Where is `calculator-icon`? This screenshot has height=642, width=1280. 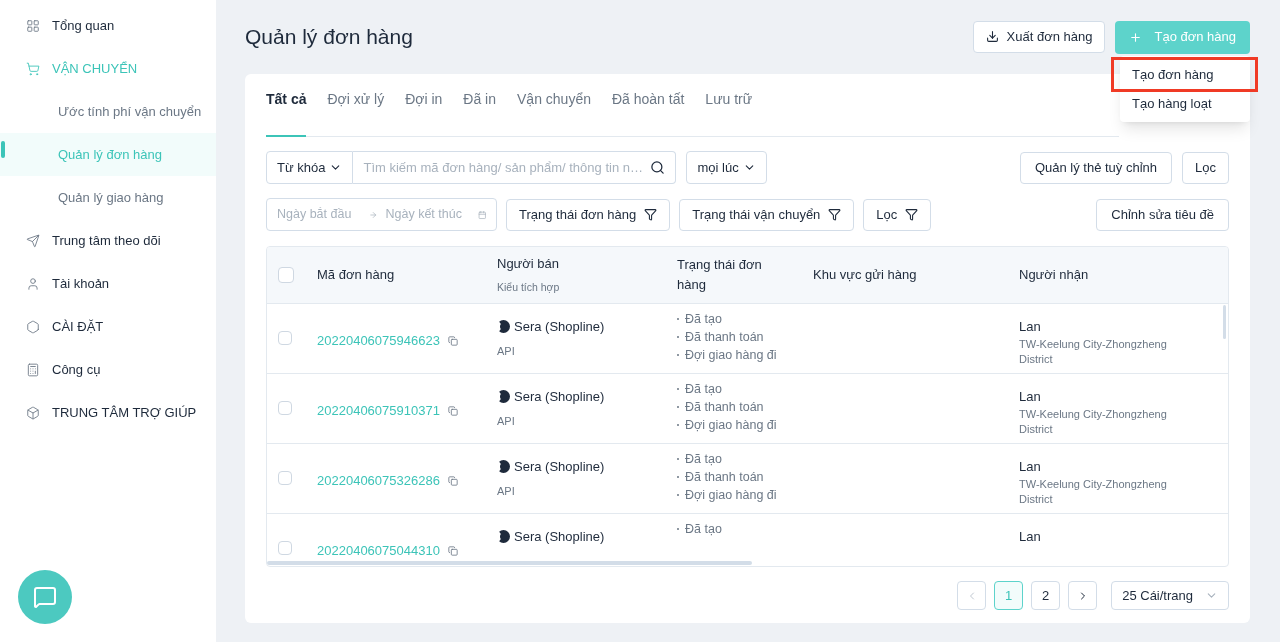
calculator-icon is located at coordinates (33, 369).